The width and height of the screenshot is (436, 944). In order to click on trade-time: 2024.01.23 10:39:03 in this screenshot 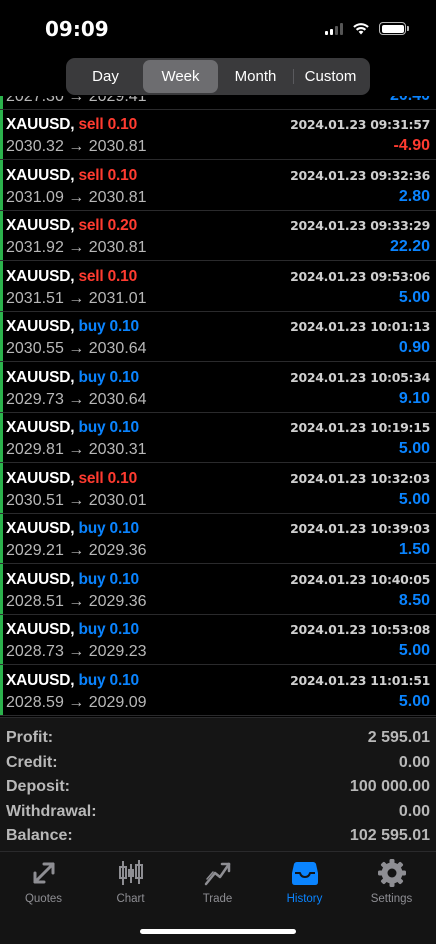, I will do `click(360, 528)`.